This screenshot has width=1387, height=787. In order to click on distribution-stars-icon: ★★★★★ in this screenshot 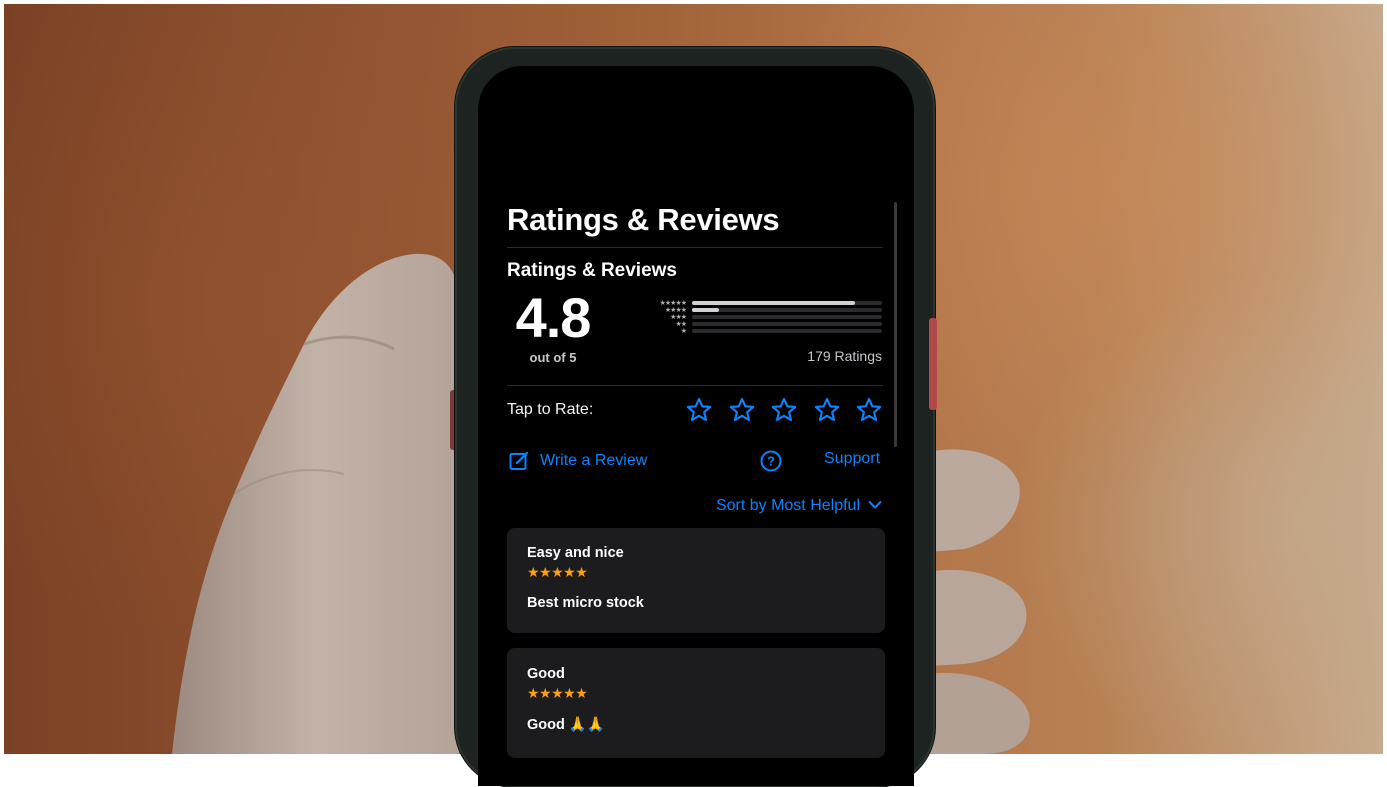, I will do `click(673, 303)`.